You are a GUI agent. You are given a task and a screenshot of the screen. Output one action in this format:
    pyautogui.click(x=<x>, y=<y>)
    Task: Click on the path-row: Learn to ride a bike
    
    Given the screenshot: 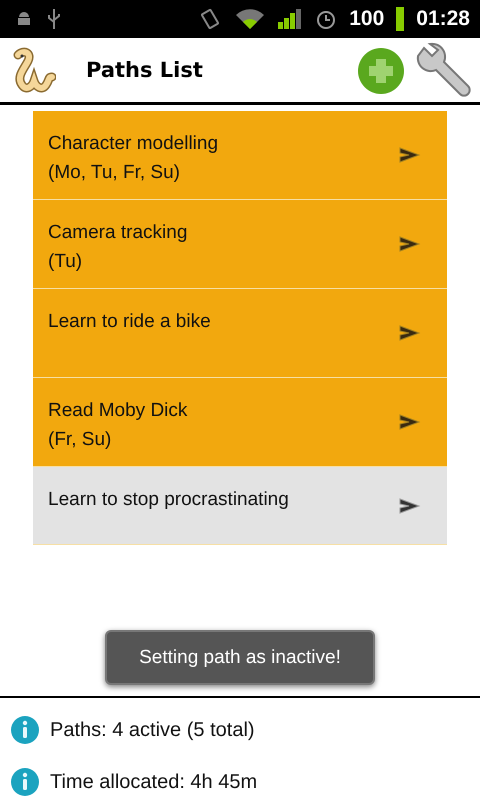 What is the action you would take?
    pyautogui.click(x=240, y=333)
    